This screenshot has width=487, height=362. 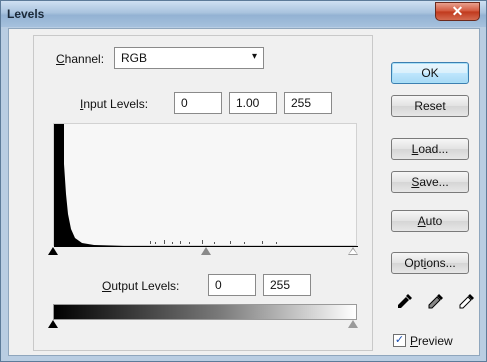 What do you see at coordinates (353, 251) in the screenshot?
I see `input-white-slider-fill` at bounding box center [353, 251].